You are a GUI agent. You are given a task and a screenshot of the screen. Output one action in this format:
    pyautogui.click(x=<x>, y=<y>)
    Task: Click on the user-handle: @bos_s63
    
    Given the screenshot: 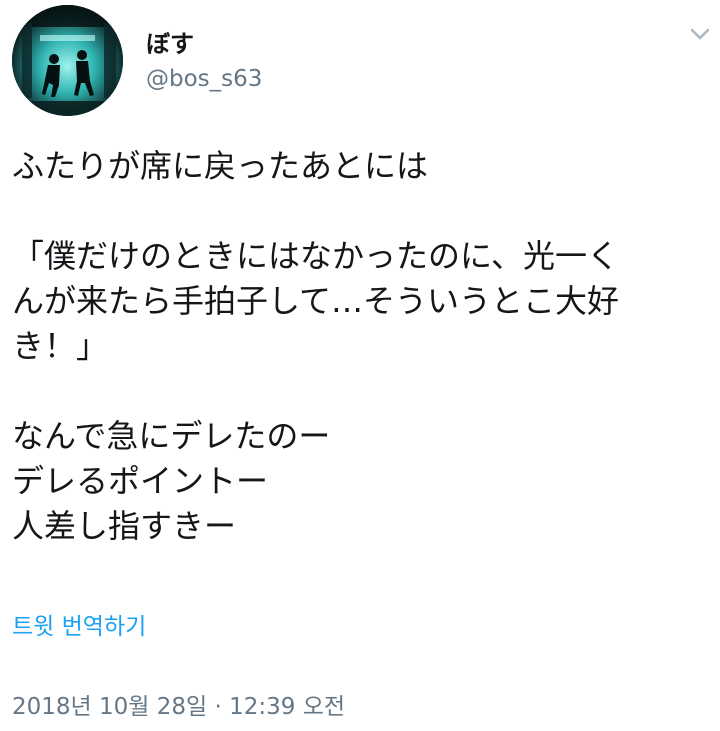 What is the action you would take?
    pyautogui.click(x=204, y=79)
    